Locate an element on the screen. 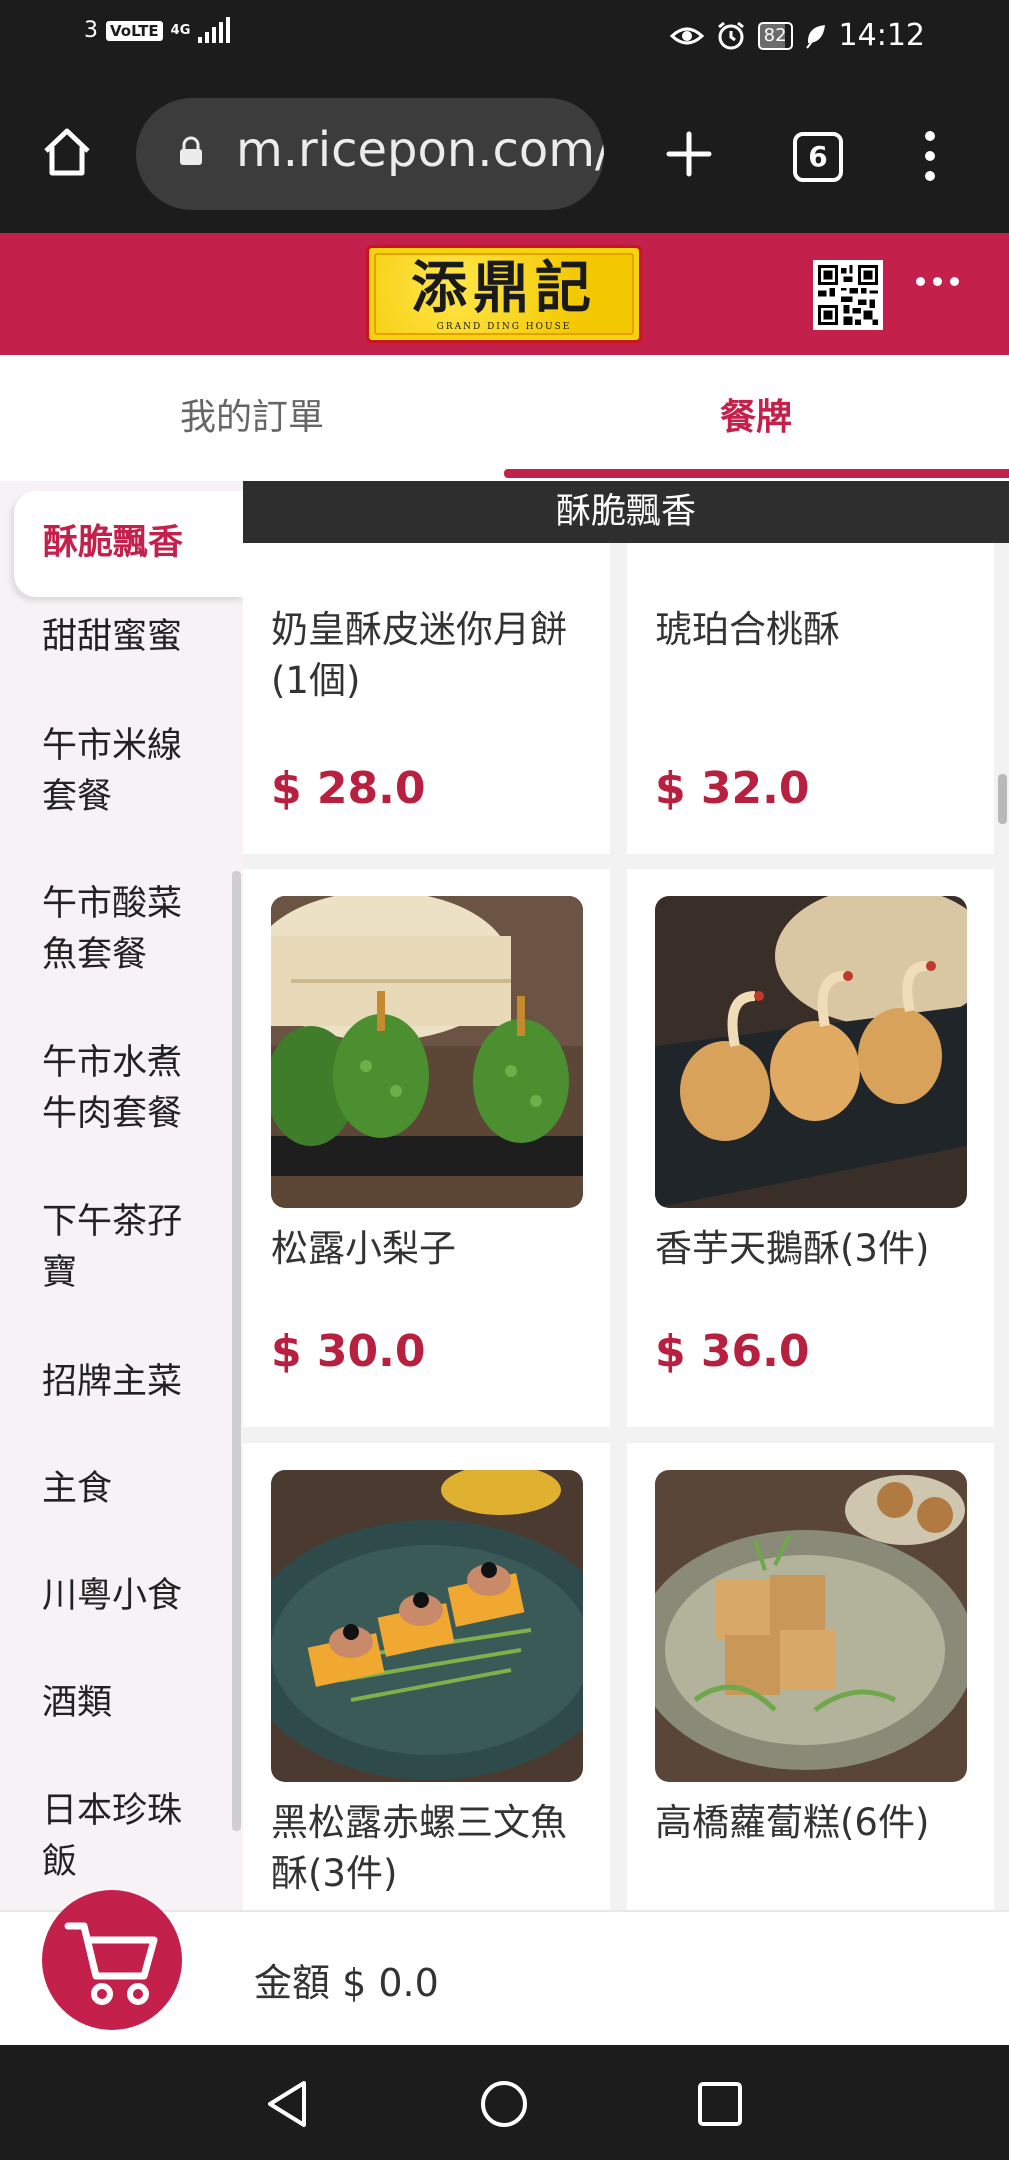 The image size is (1009, 2160). tab-bar: 我的訂單 餐牌 is located at coordinates (504, 418).